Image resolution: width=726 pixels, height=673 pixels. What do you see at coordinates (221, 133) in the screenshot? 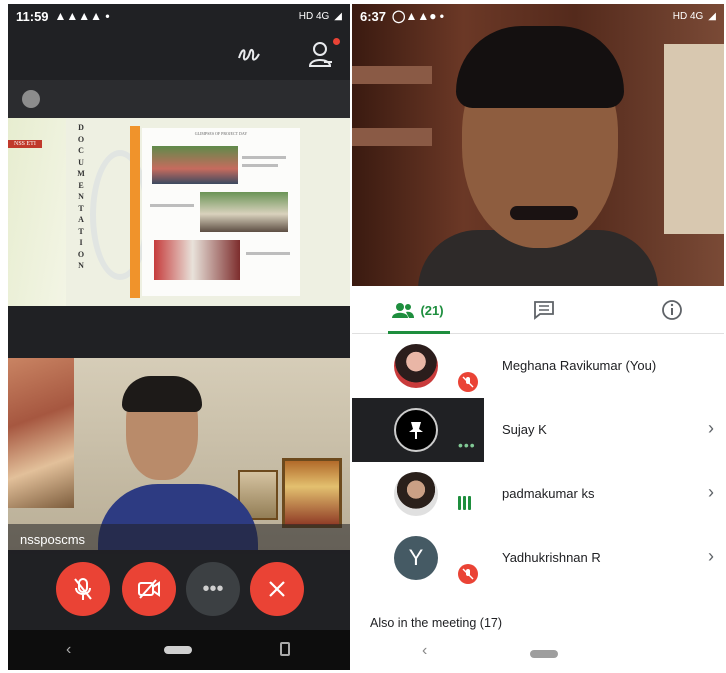
I see `slide-photo-header: GLIMPSES OF PROJECT DAY` at bounding box center [221, 133].